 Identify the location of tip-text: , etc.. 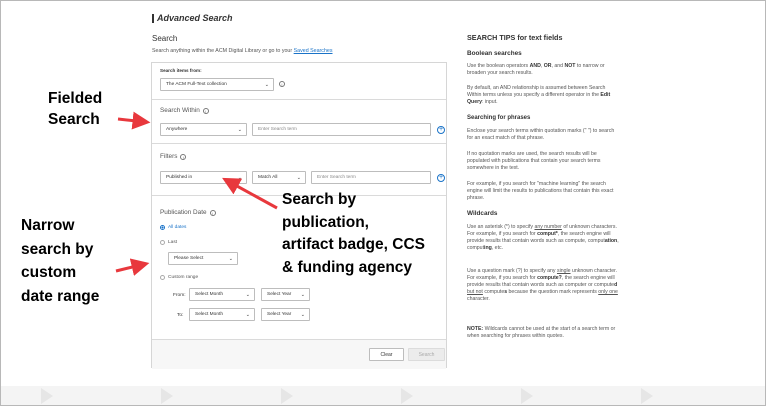
(497, 248).